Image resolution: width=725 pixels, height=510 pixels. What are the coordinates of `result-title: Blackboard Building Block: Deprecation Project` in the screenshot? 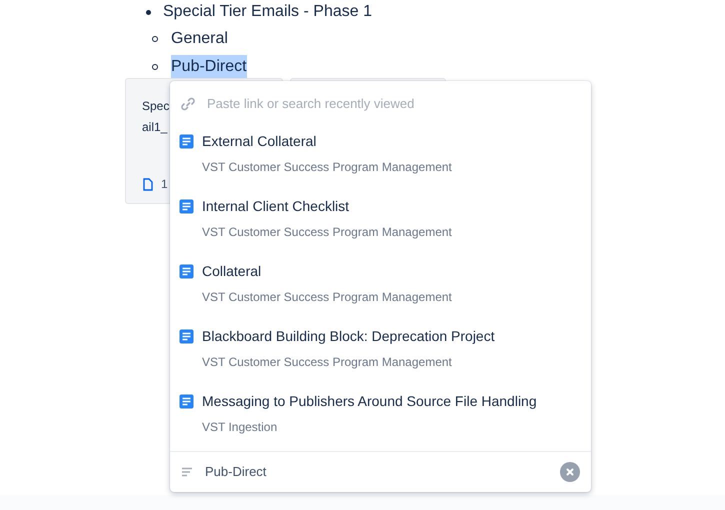 It's located at (348, 336).